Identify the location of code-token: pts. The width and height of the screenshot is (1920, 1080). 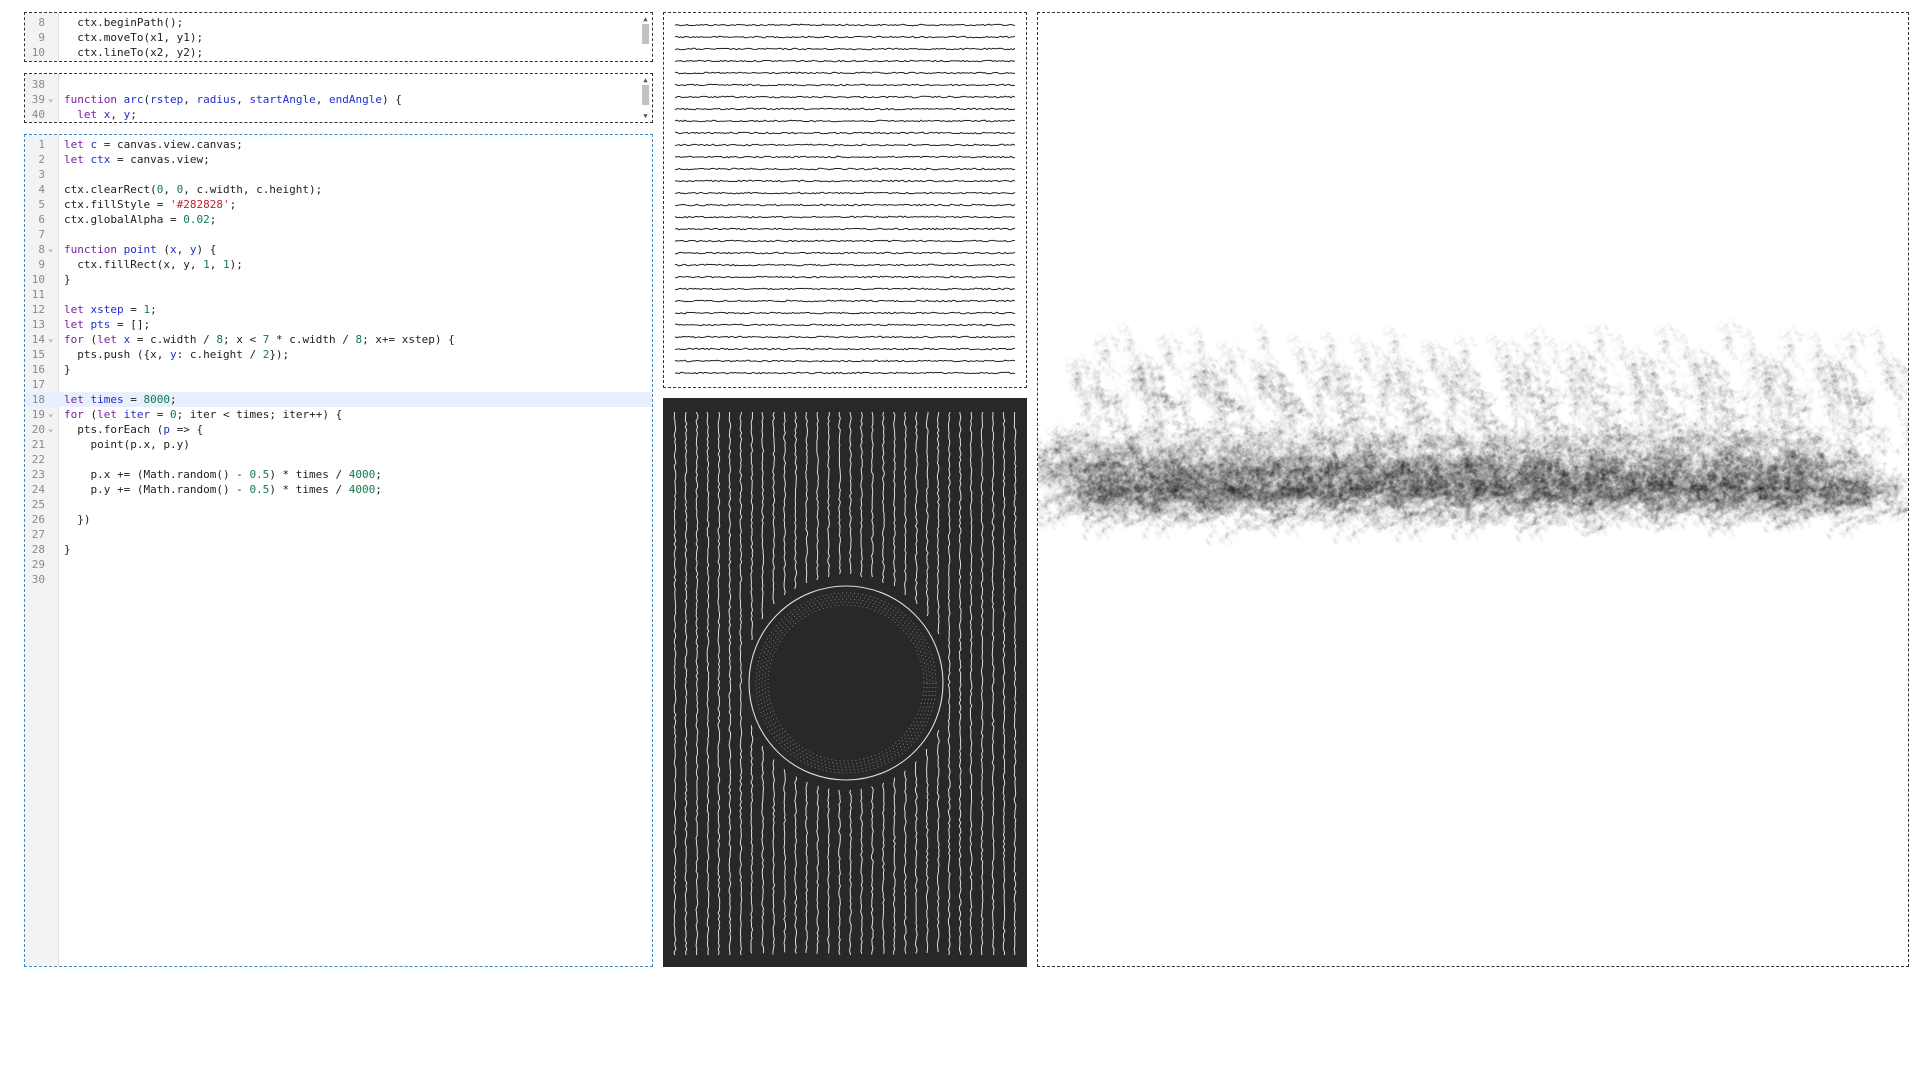
(100, 324).